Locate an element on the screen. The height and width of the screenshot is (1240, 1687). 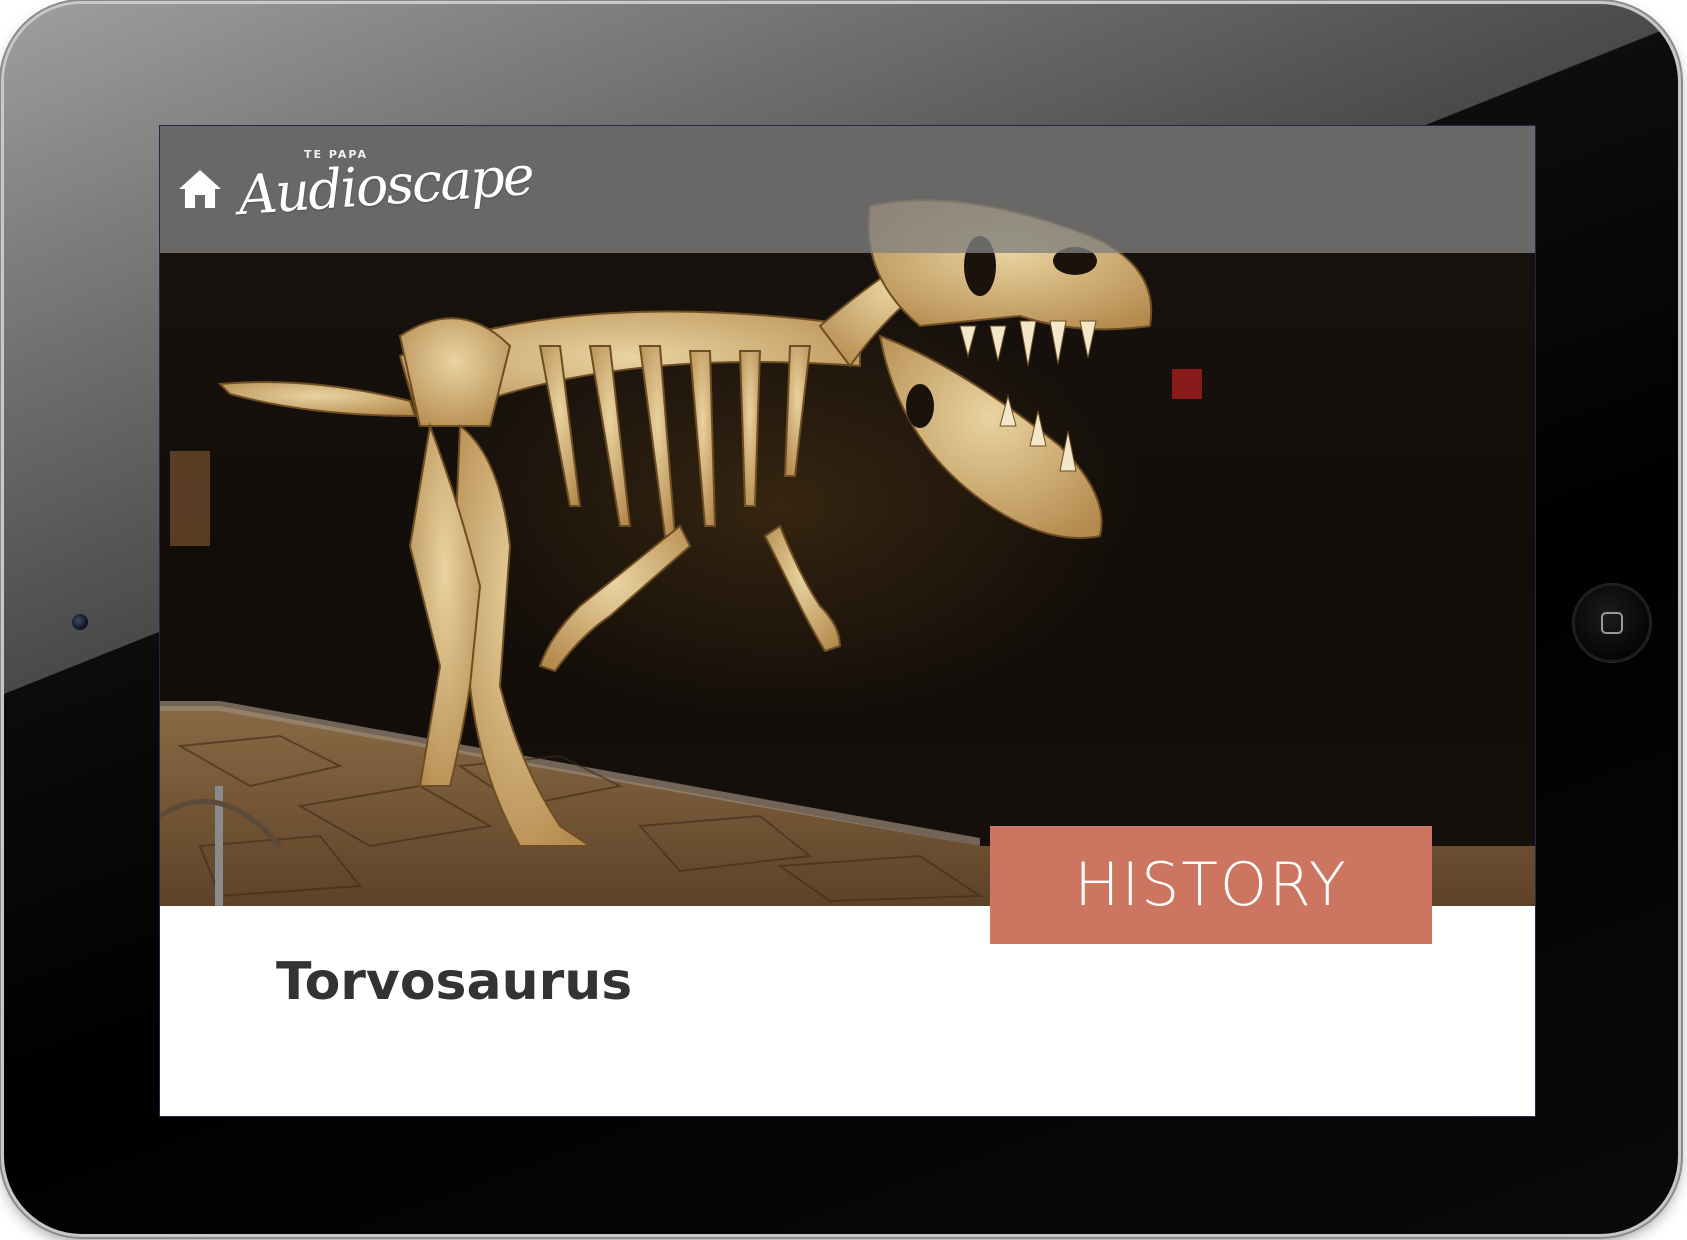
category-label: HISTORY is located at coordinates (1211, 885).